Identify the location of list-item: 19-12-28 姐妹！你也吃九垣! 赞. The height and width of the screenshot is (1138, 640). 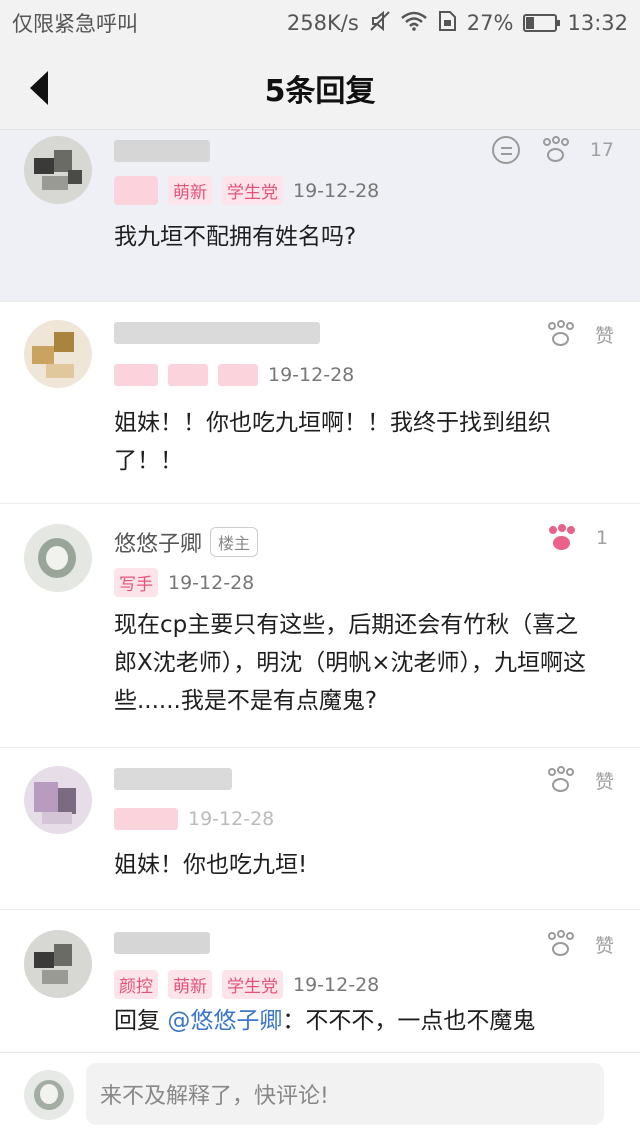
(320, 829).